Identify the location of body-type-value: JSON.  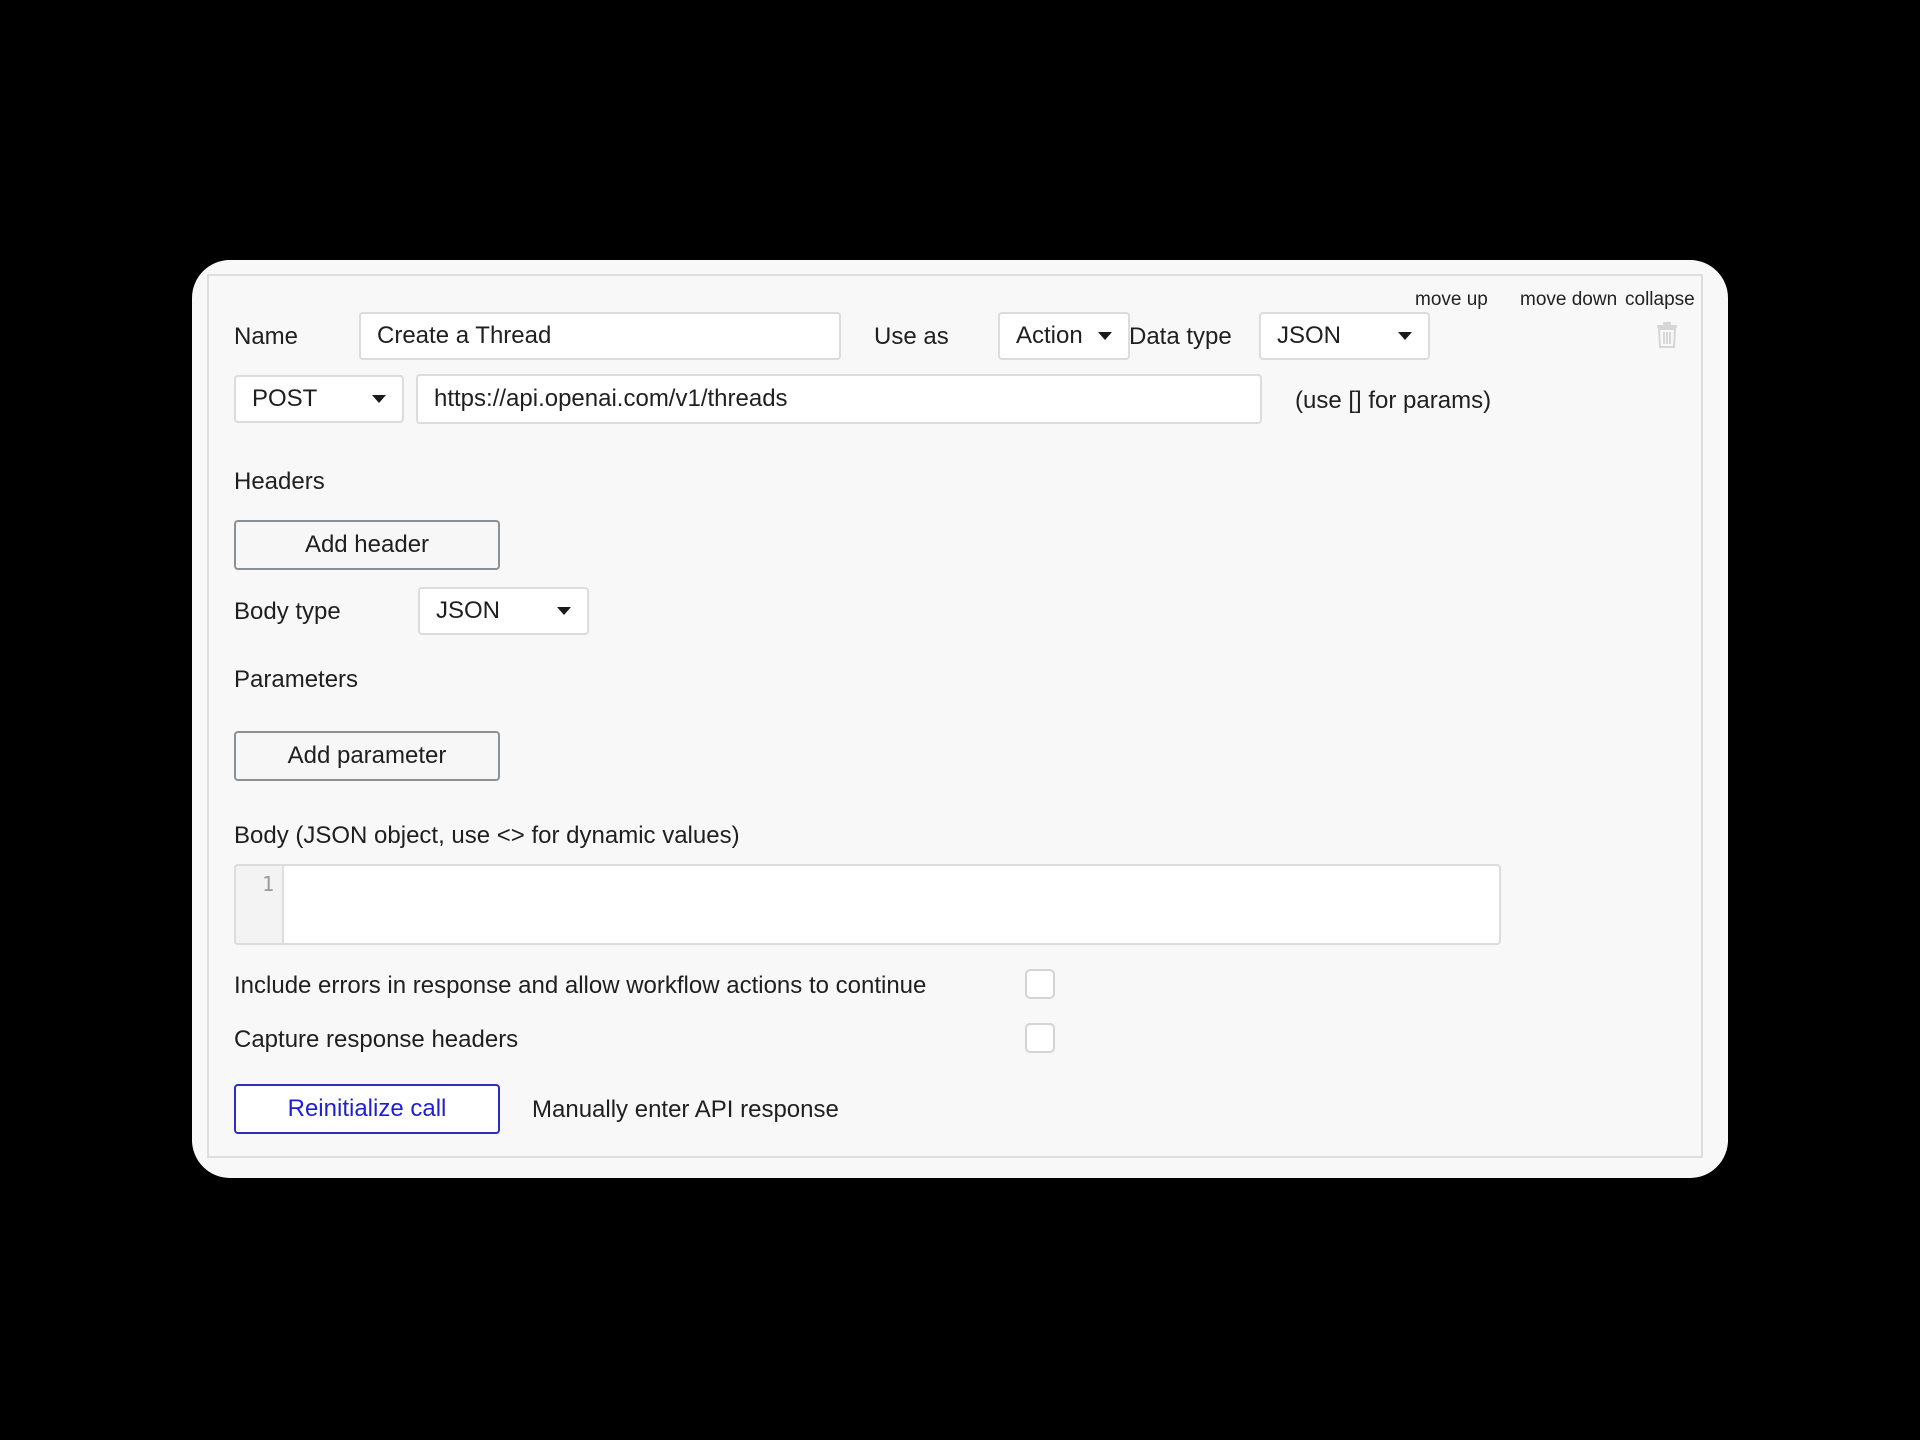
(468, 610).